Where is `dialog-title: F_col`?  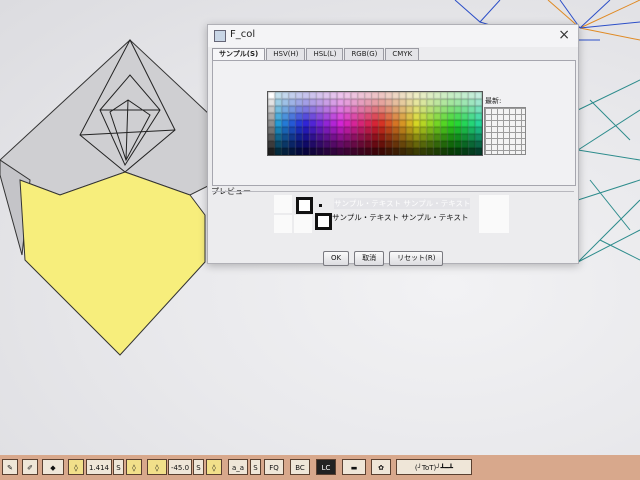
dialog-title: F_col is located at coordinates (243, 34).